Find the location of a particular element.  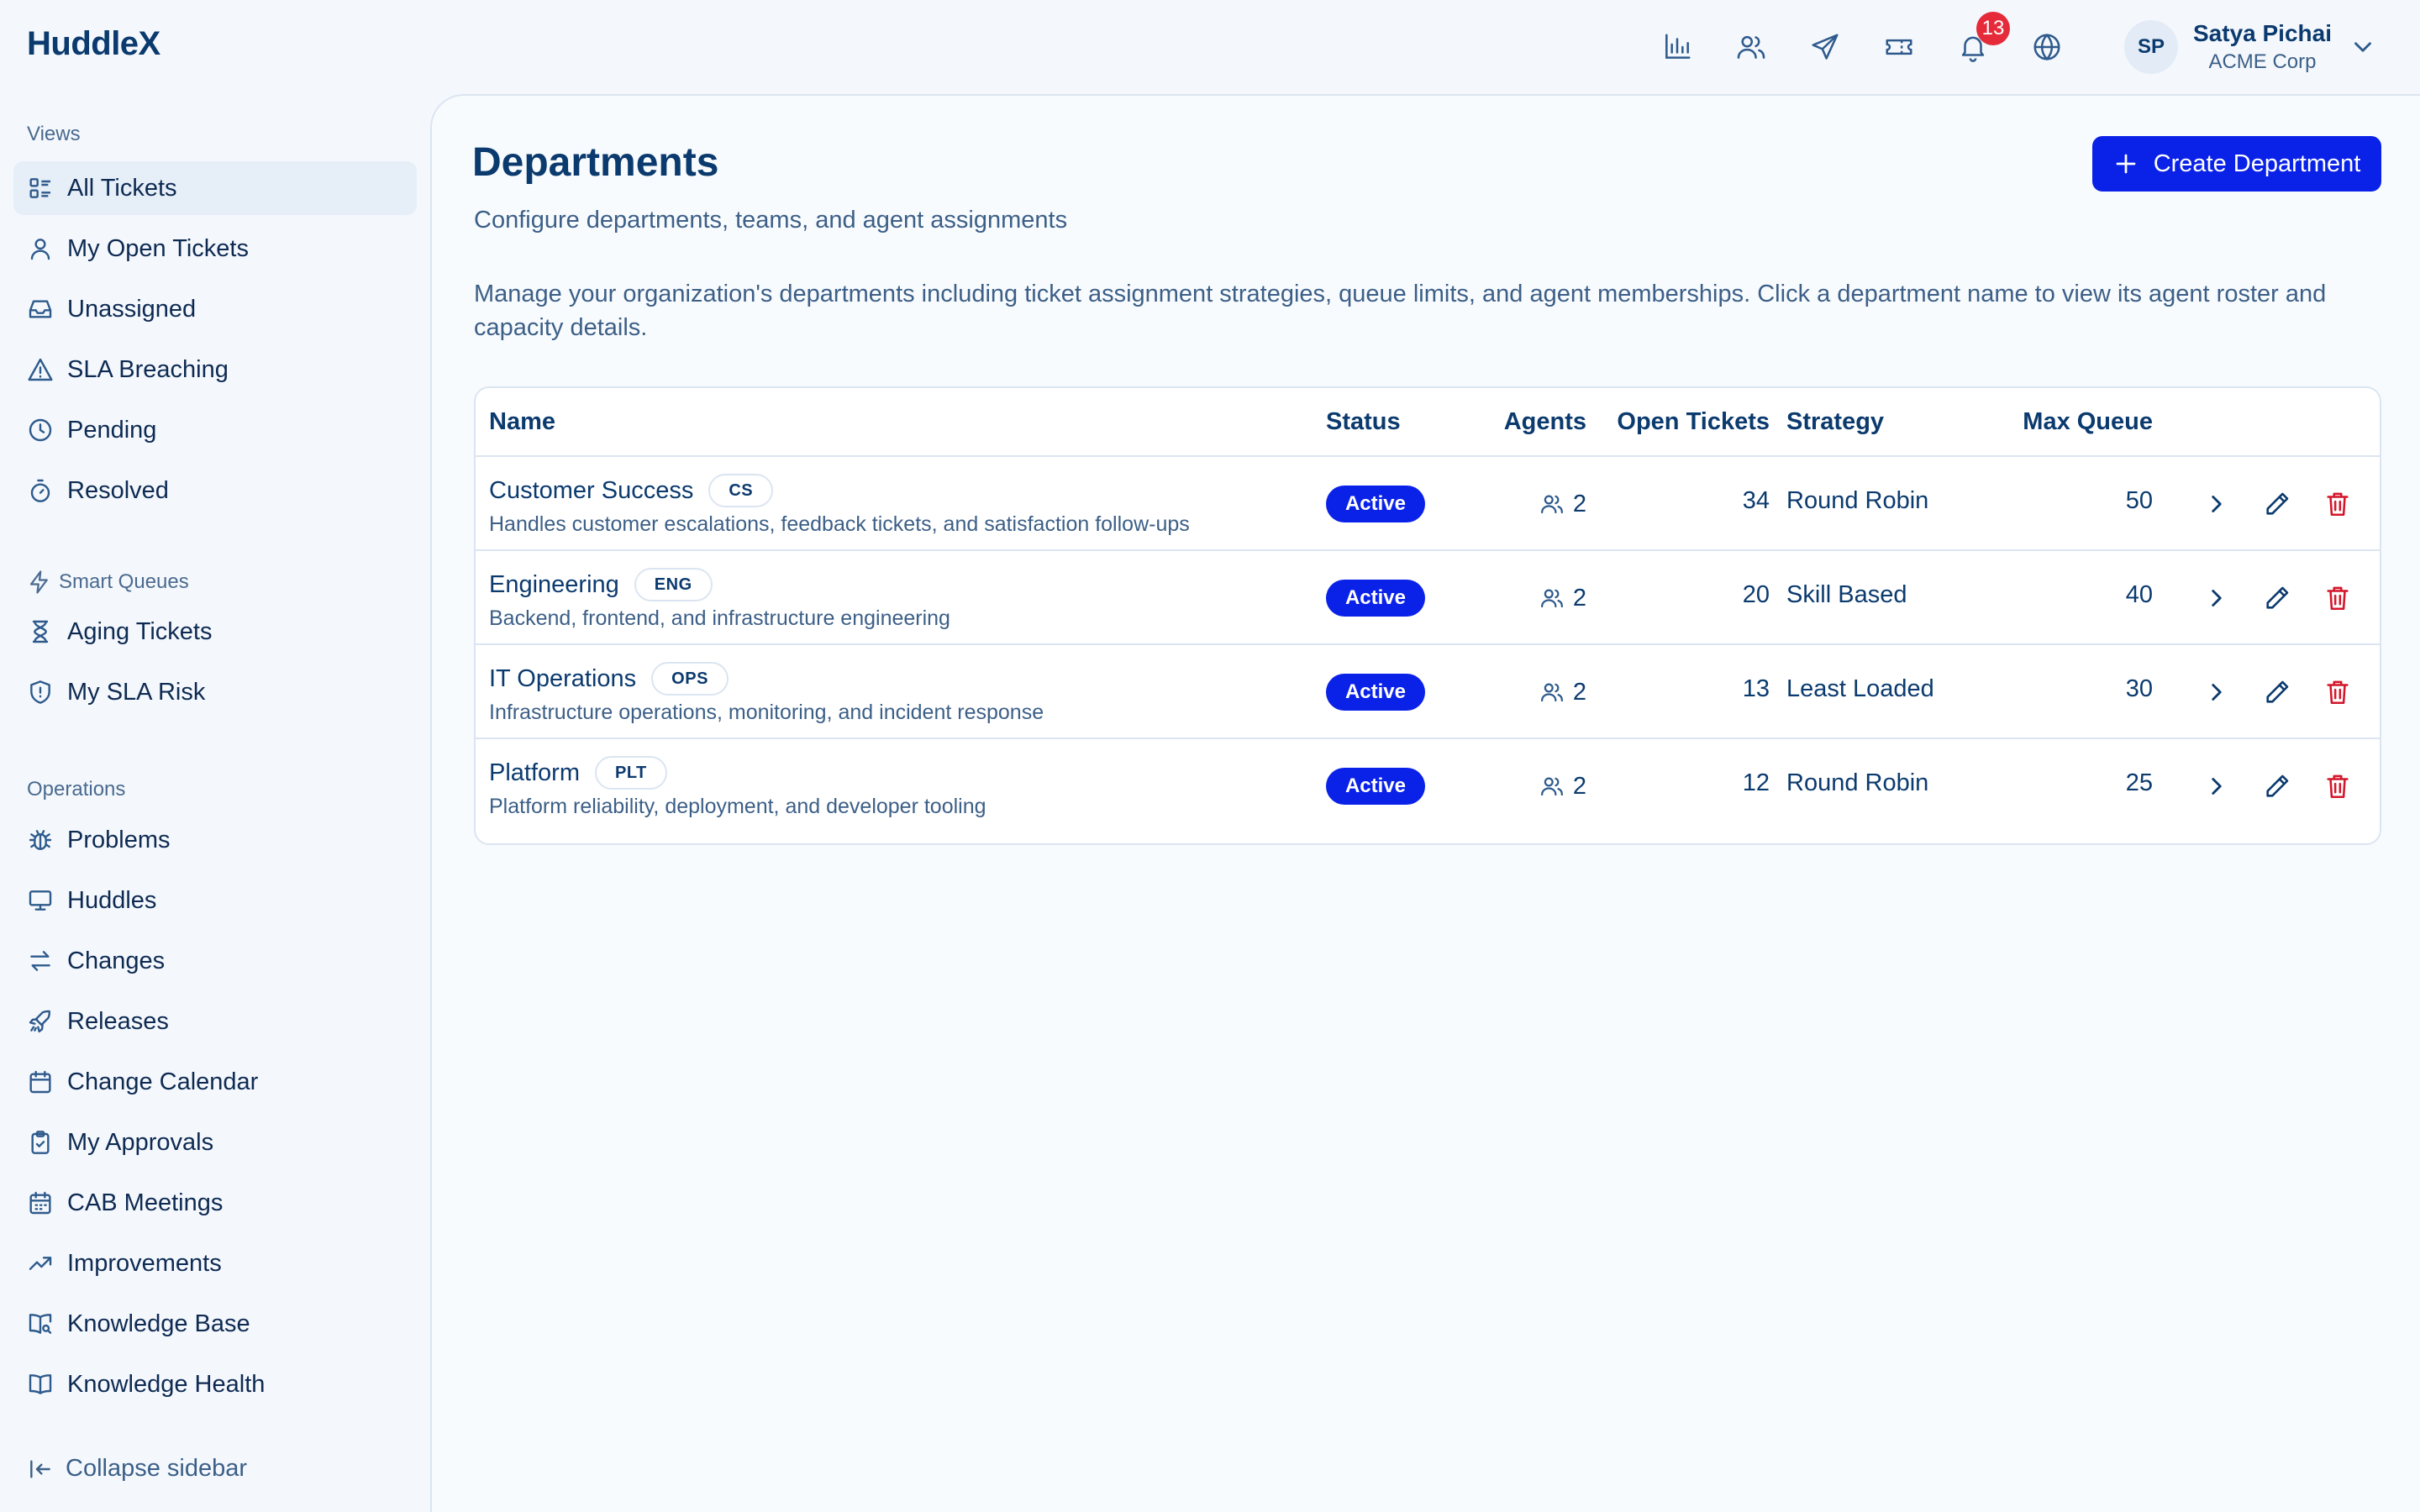

send-icon is located at coordinates (1825, 47).